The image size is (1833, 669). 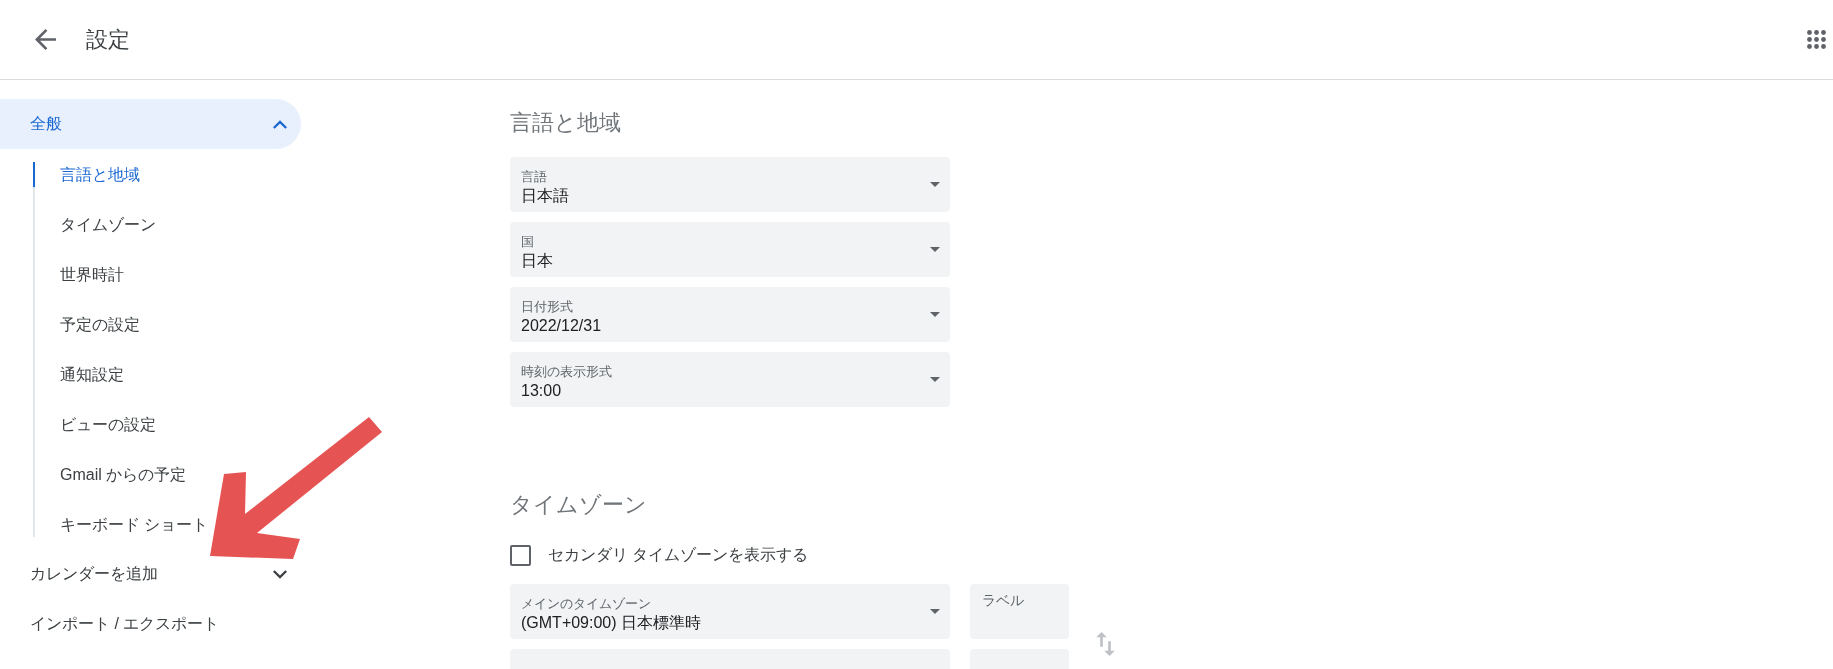 I want to click on field-value: 13:00, so click(x=541, y=391).